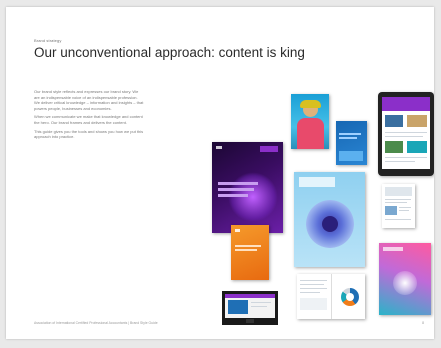  I want to click on purple-report-cover, so click(247, 187).